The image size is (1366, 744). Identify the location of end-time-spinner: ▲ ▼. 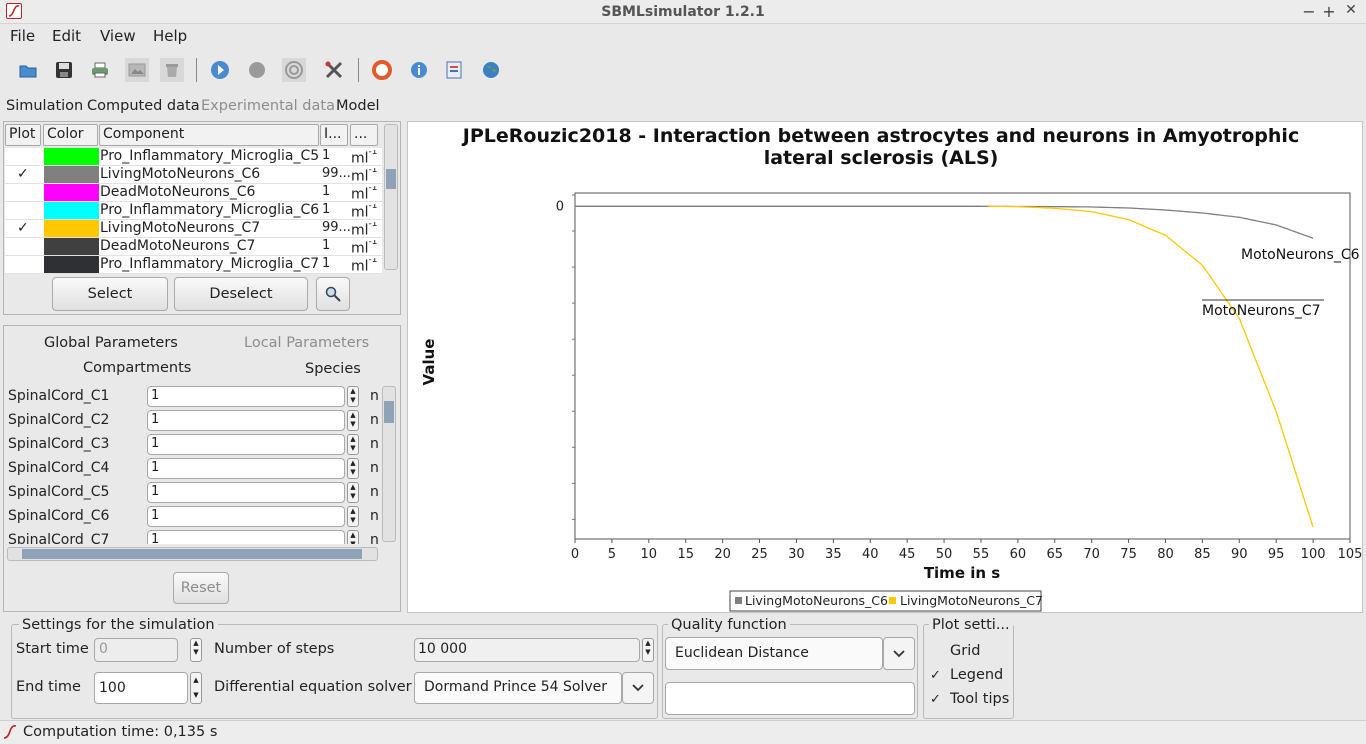
(196, 688).